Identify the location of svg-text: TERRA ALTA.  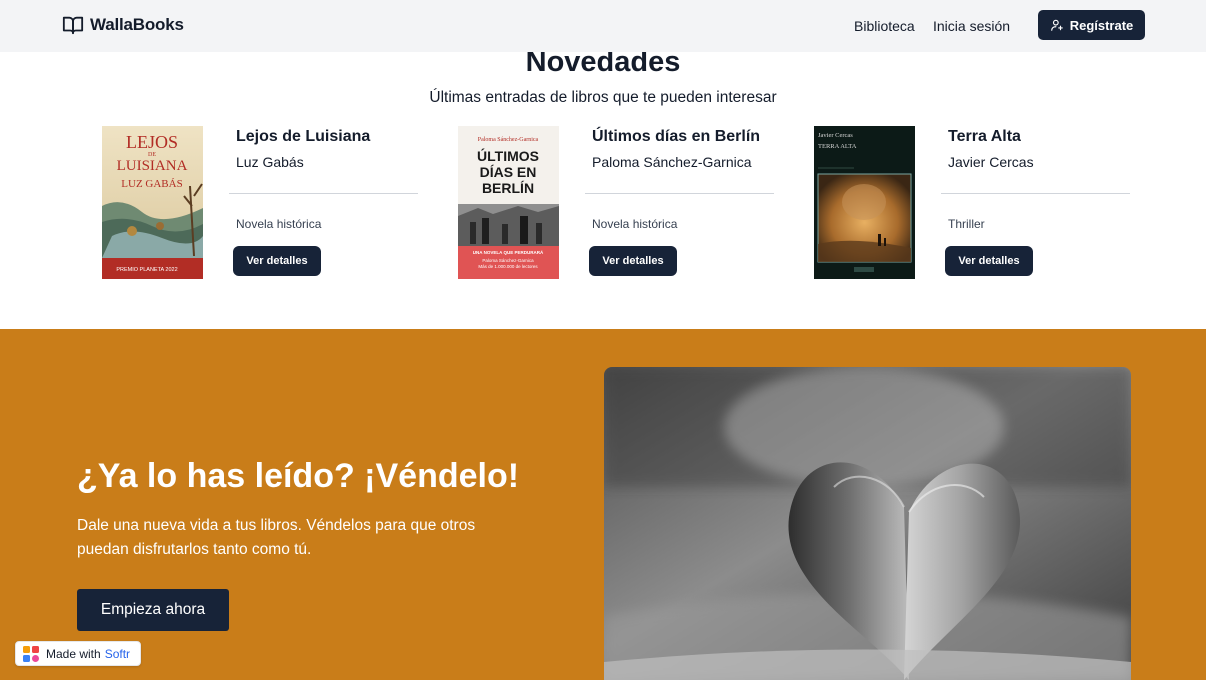
(837, 146).